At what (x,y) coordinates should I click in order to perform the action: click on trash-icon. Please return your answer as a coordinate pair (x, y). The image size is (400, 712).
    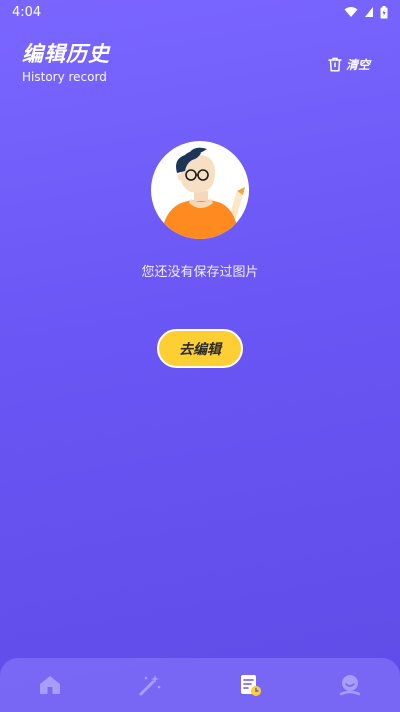
    Looking at the image, I should click on (335, 64).